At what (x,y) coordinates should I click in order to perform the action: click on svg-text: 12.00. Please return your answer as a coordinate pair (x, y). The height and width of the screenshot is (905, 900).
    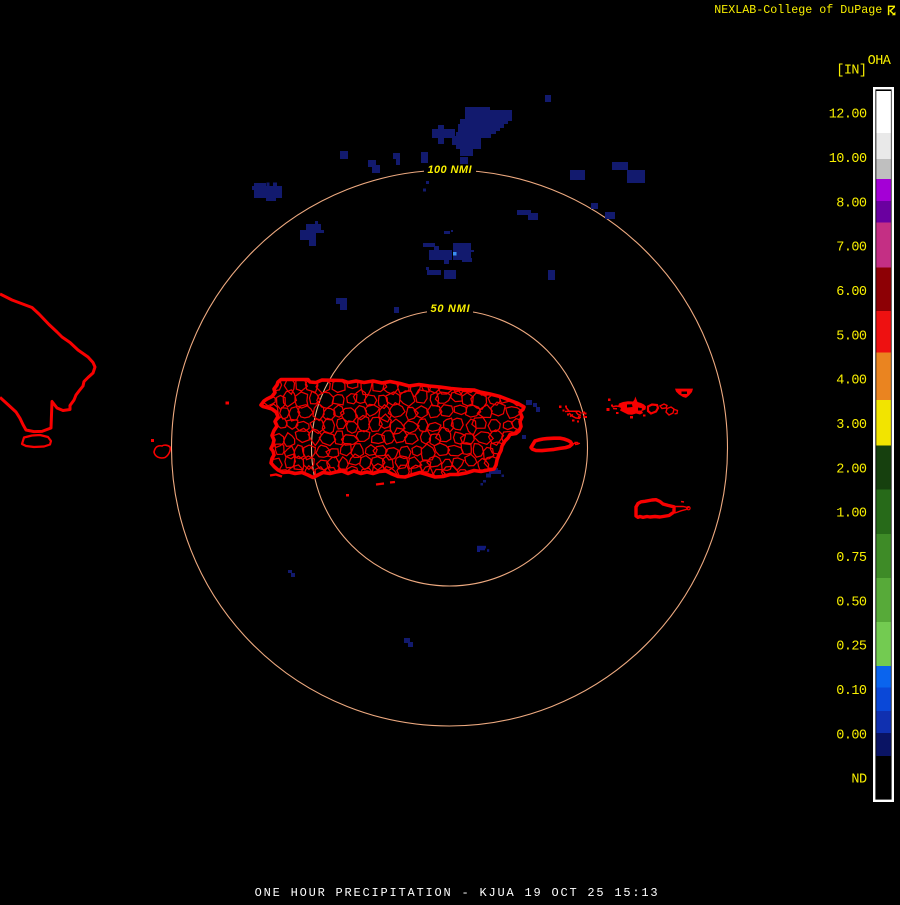
    Looking at the image, I should click on (848, 115).